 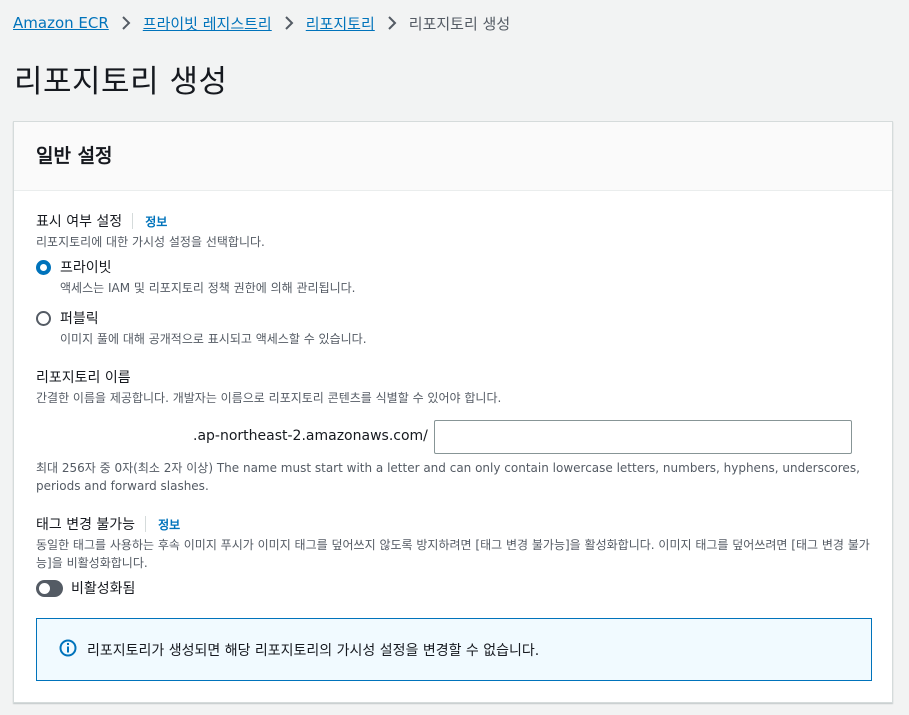 I want to click on panel-header: 일반 설정, so click(x=453, y=156).